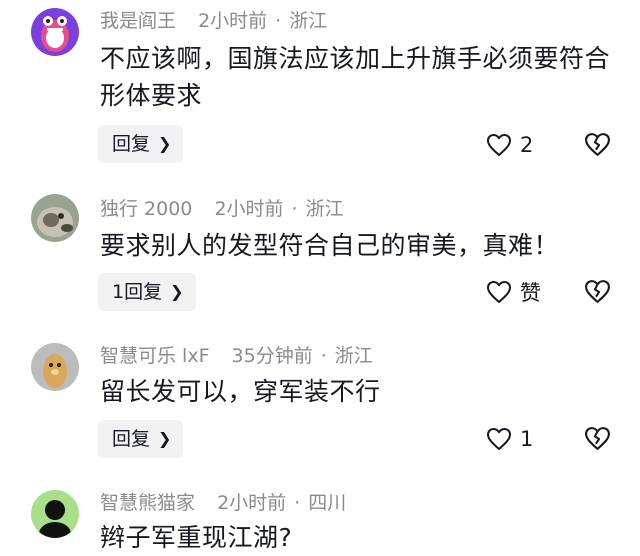  I want to click on comment-meta: 智慧可乐 lxF 35分钟前 · 浙江, so click(236, 356).